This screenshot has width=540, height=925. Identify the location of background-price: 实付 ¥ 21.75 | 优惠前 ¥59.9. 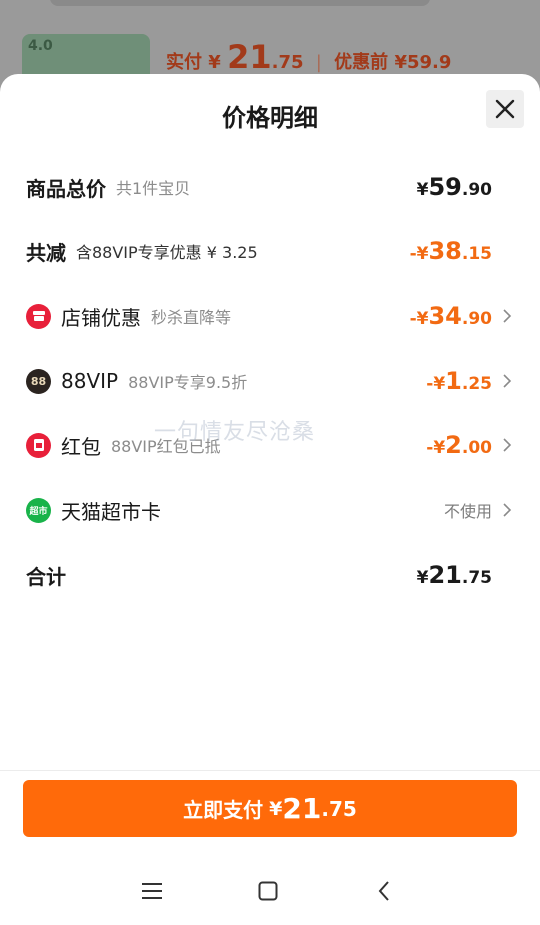
(308, 57).